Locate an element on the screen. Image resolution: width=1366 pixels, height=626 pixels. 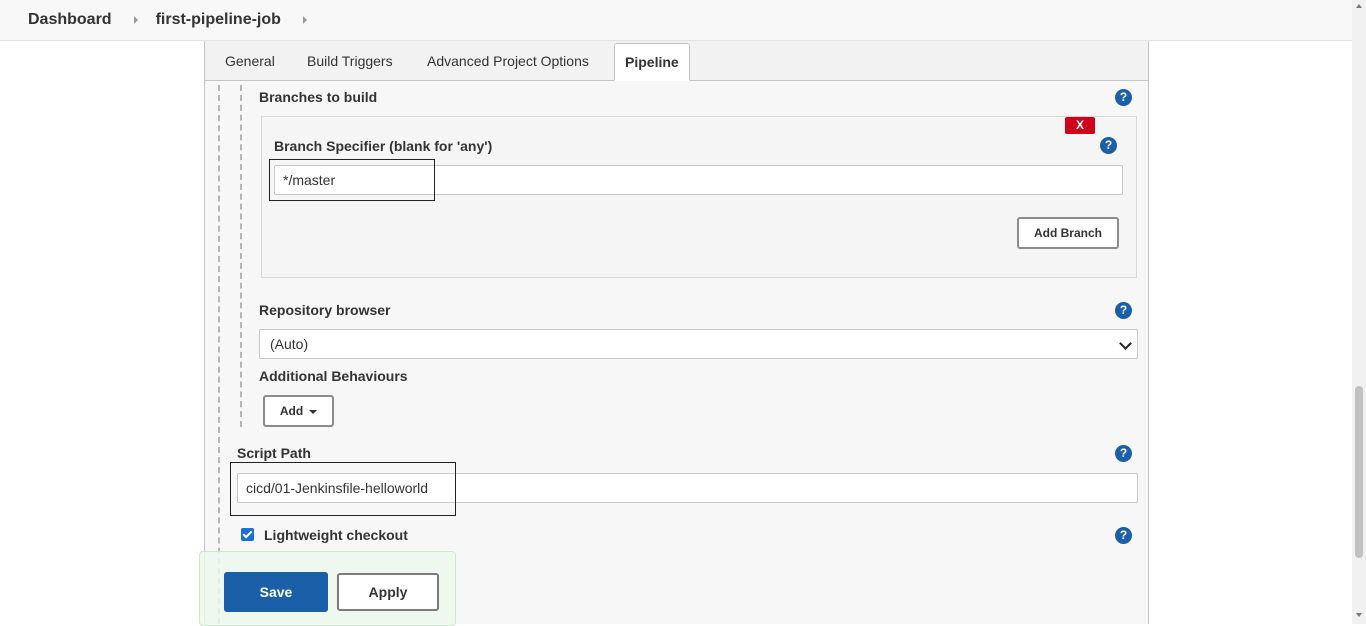
add-branch-button: Add Branch is located at coordinates (1068, 233).